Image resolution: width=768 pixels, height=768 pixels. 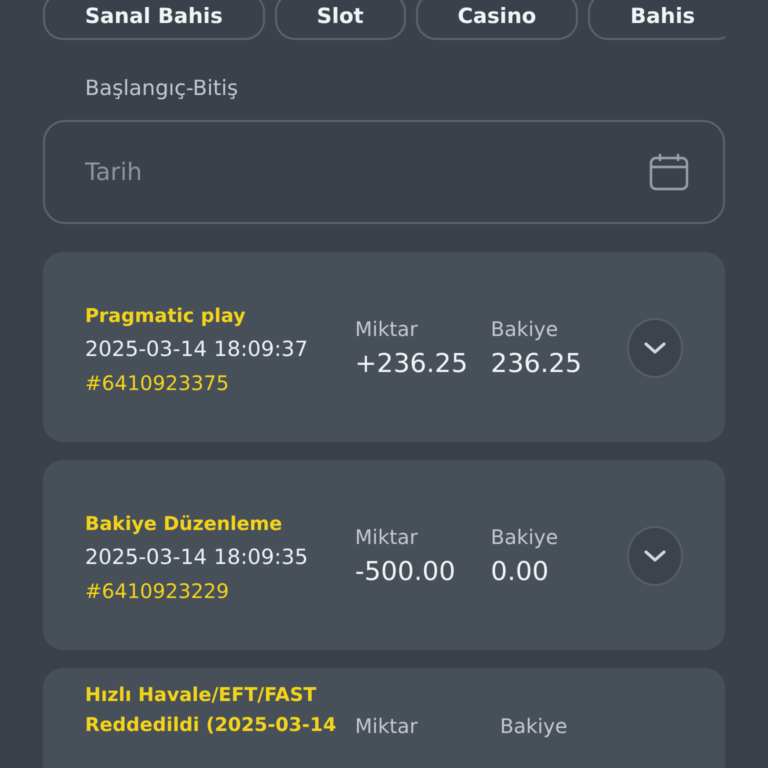 What do you see at coordinates (384, 172) in the screenshot?
I see `date-field: Tarih` at bounding box center [384, 172].